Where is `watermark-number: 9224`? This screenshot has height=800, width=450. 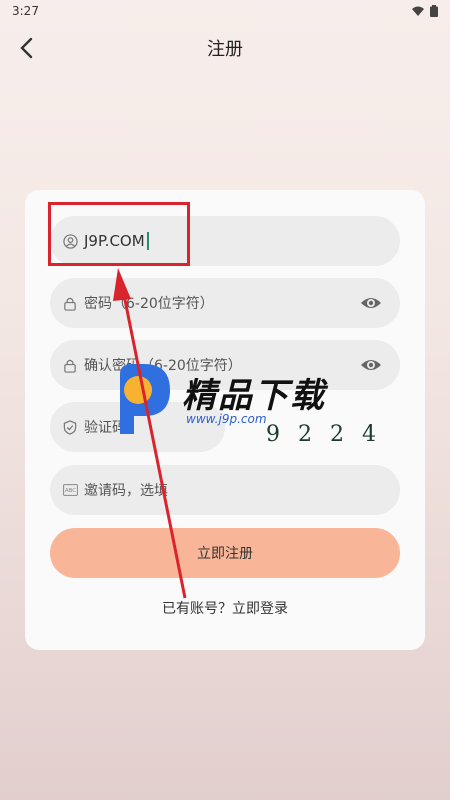
watermark-number: 9224 is located at coordinates (330, 434).